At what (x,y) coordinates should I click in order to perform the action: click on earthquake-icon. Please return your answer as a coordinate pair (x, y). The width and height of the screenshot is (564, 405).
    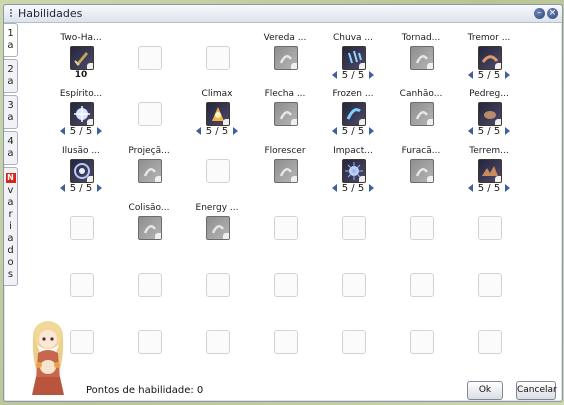
    Looking at the image, I should click on (490, 171).